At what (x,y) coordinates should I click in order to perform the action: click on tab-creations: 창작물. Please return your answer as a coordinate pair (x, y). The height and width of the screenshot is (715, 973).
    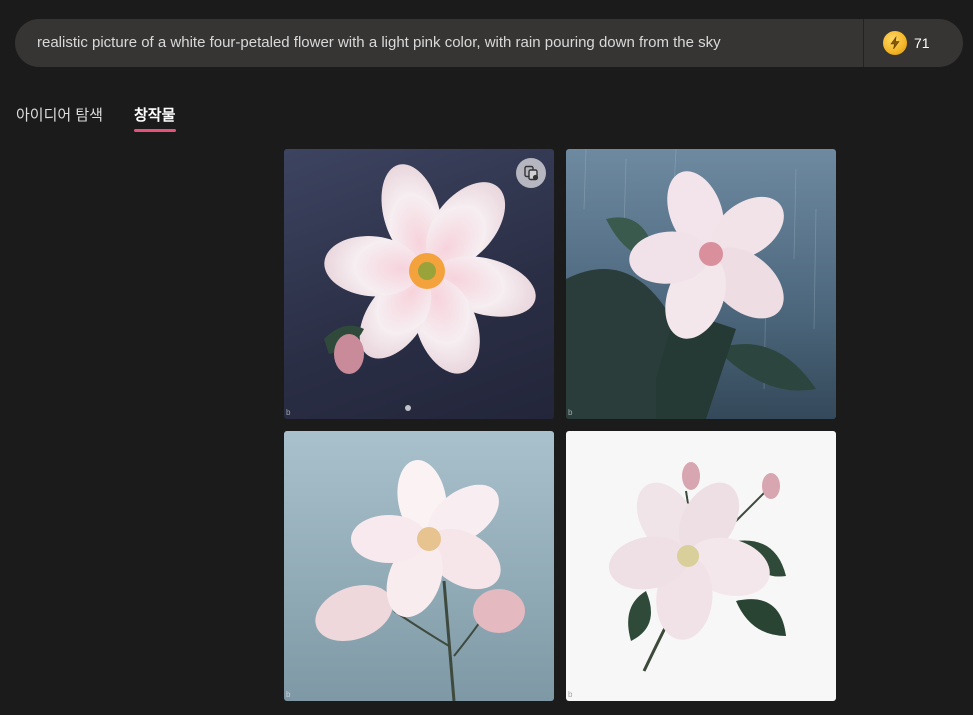
    Looking at the image, I should click on (154, 114).